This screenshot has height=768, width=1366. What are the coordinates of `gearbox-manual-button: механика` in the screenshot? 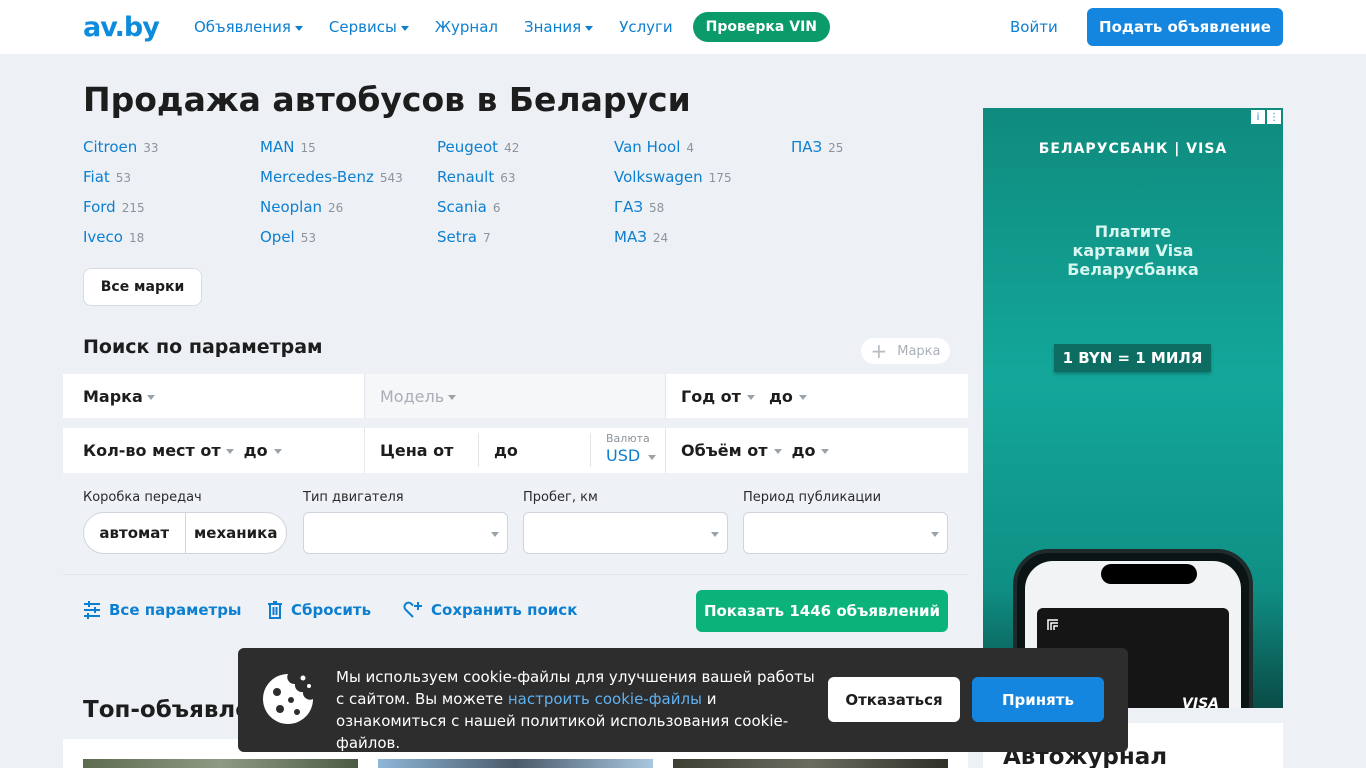 It's located at (235, 533).